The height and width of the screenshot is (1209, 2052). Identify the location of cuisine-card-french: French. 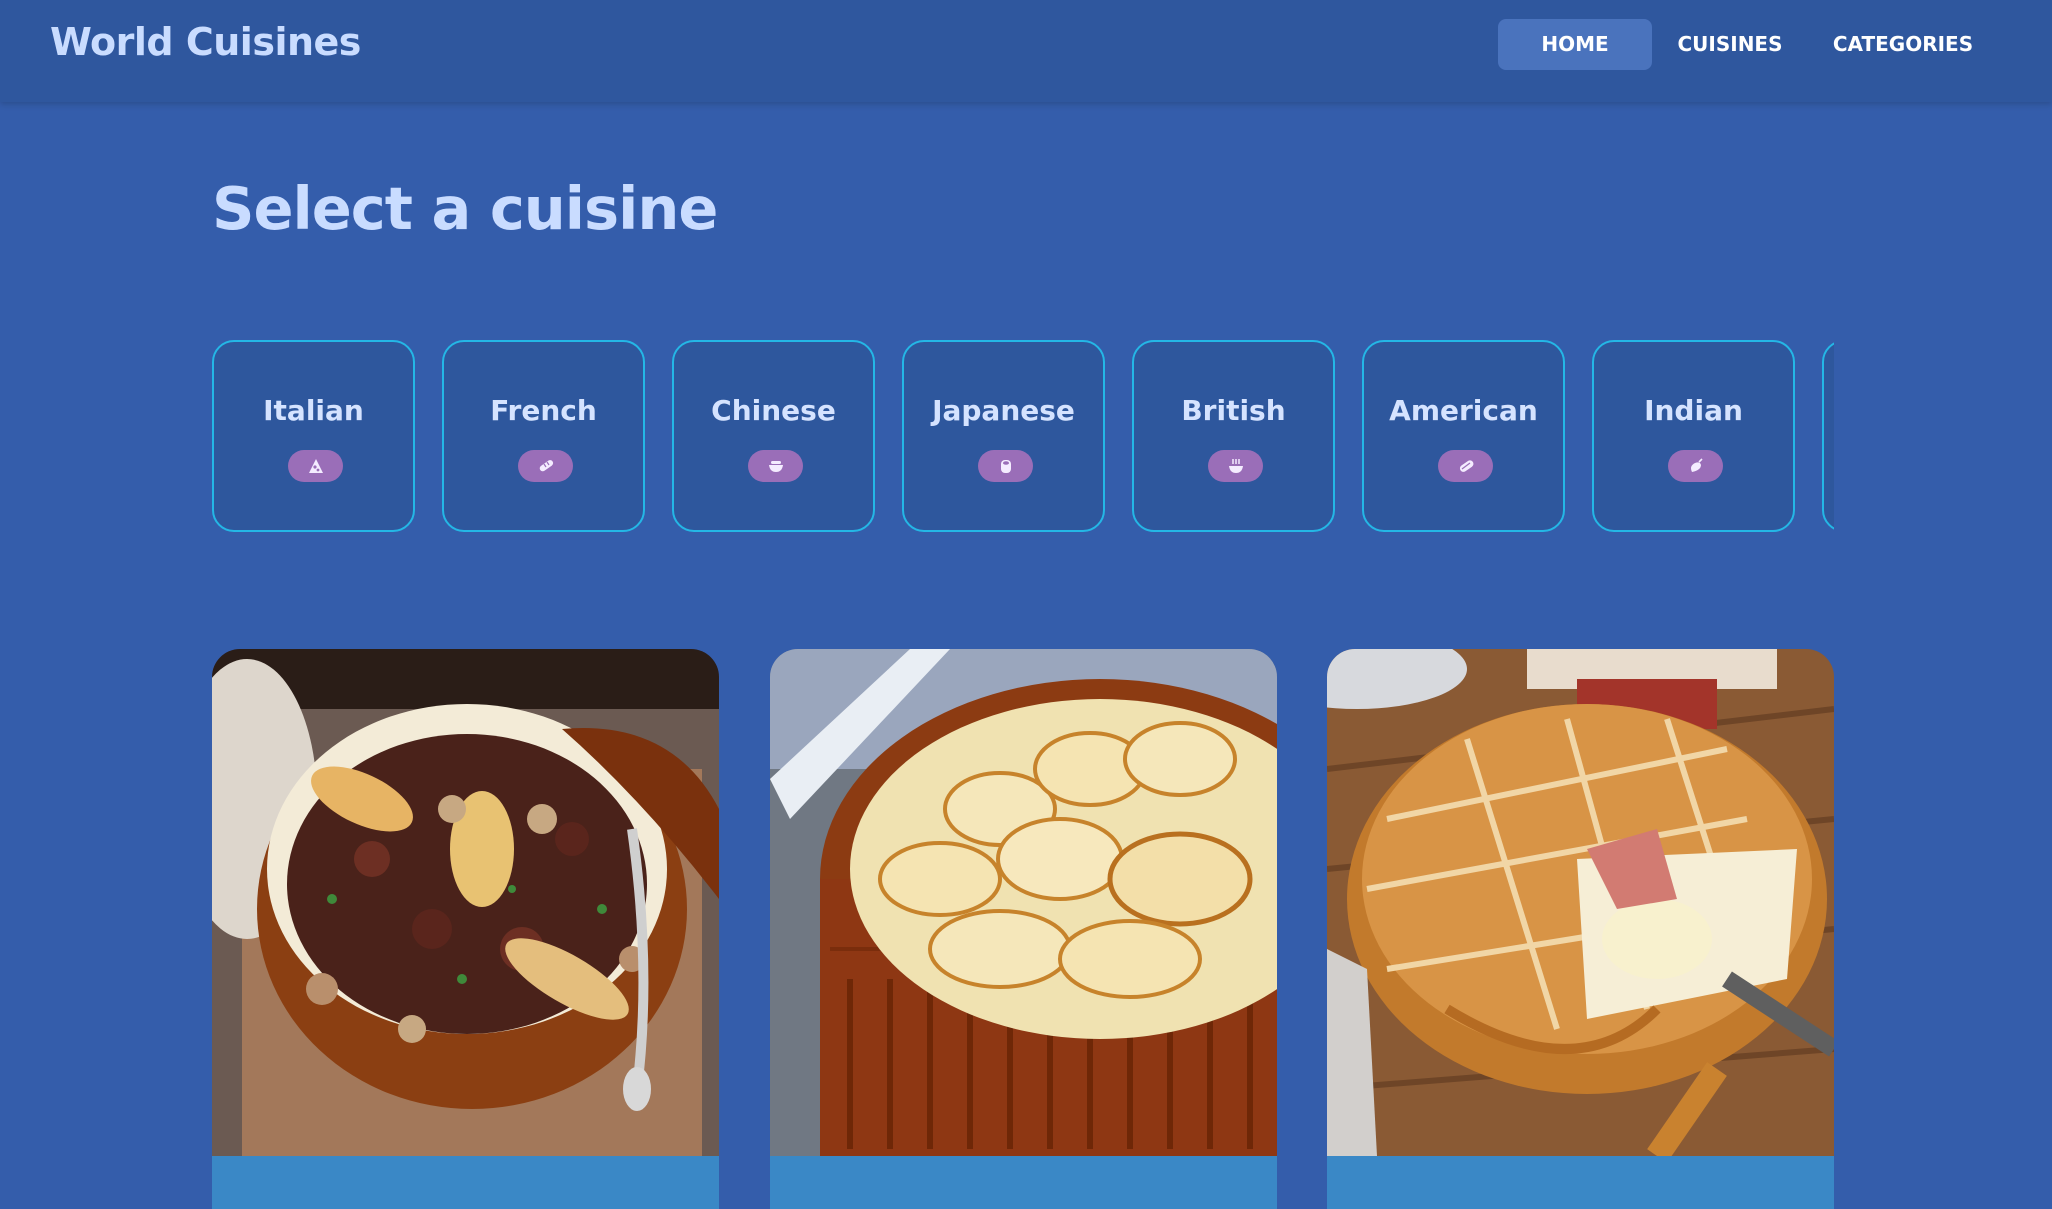
(543, 436).